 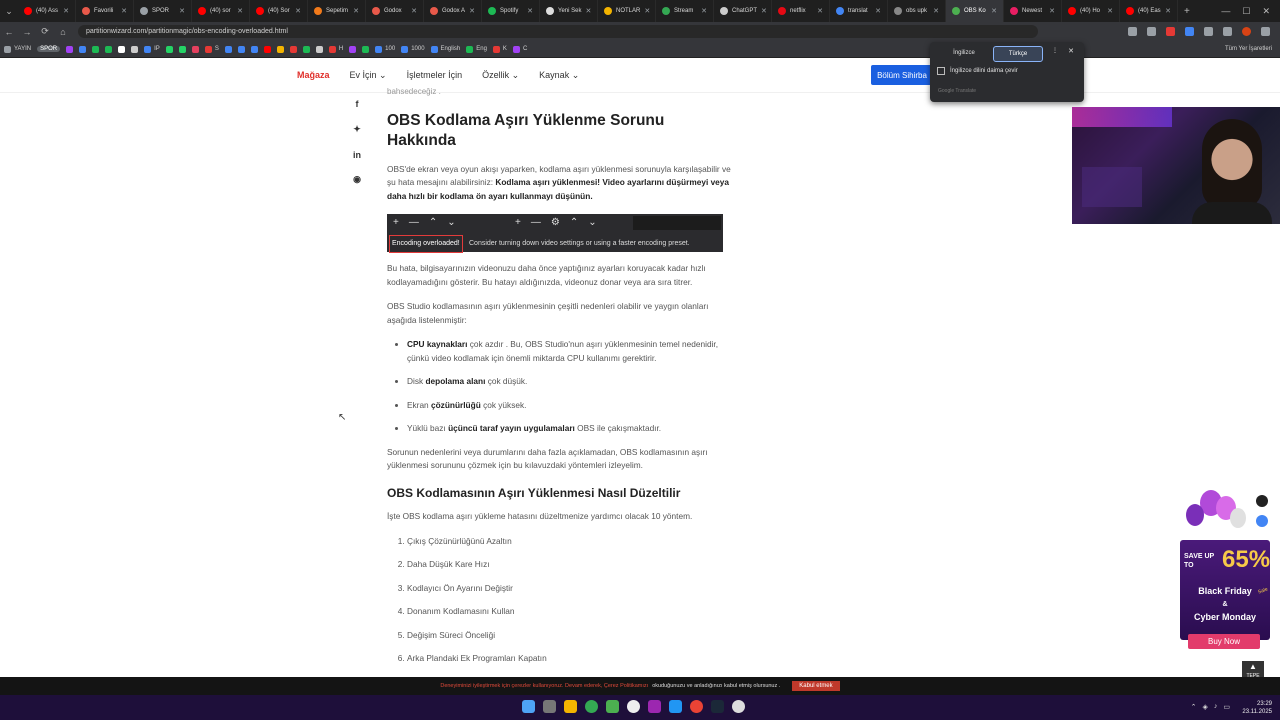 I want to click on browser-tab: Spotify ✕, so click(x=511, y=11).